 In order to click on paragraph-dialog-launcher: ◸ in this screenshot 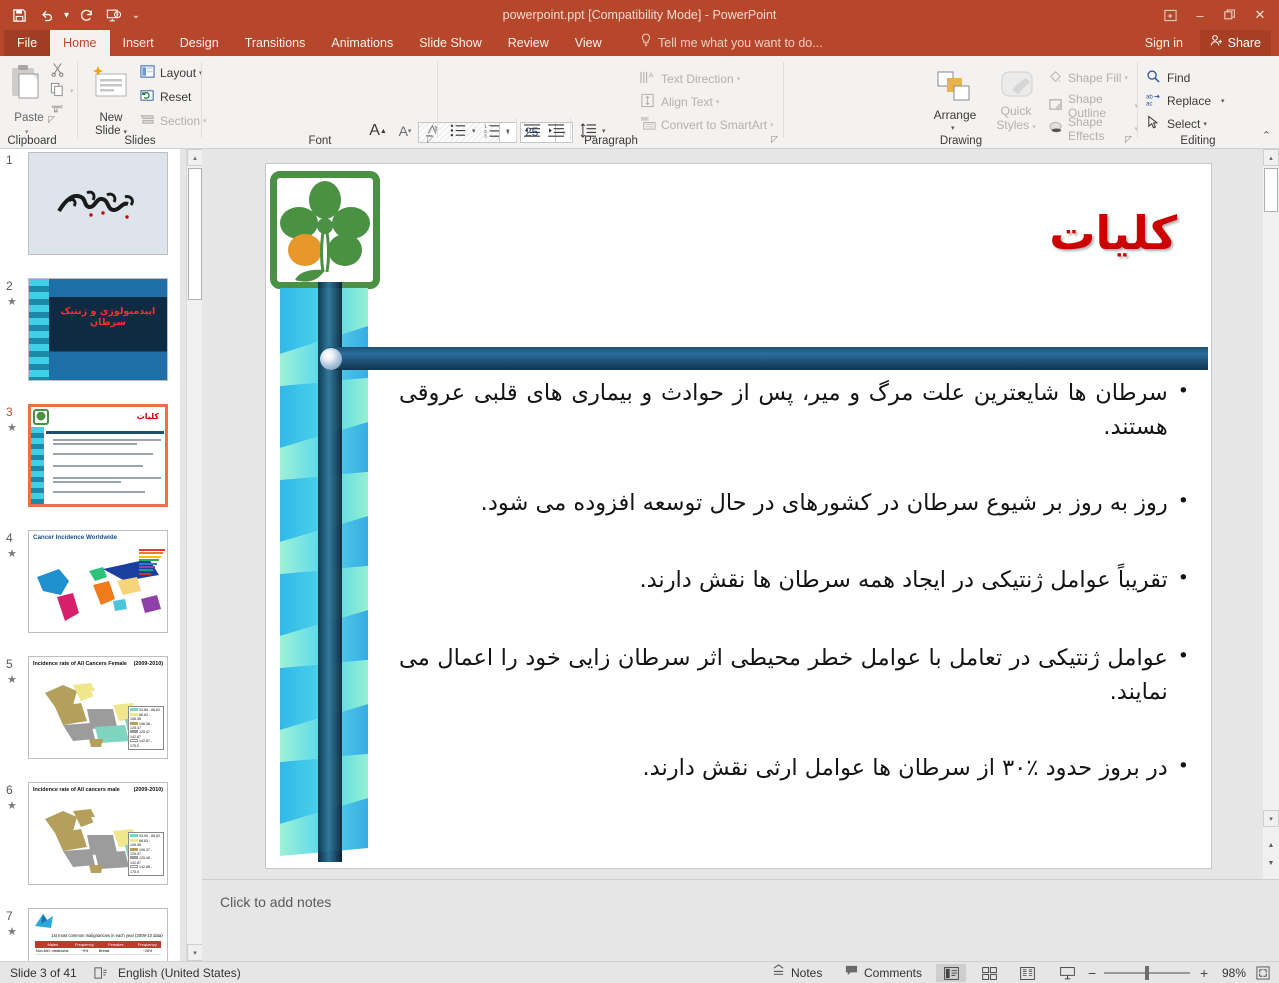, I will do `click(774, 139)`.